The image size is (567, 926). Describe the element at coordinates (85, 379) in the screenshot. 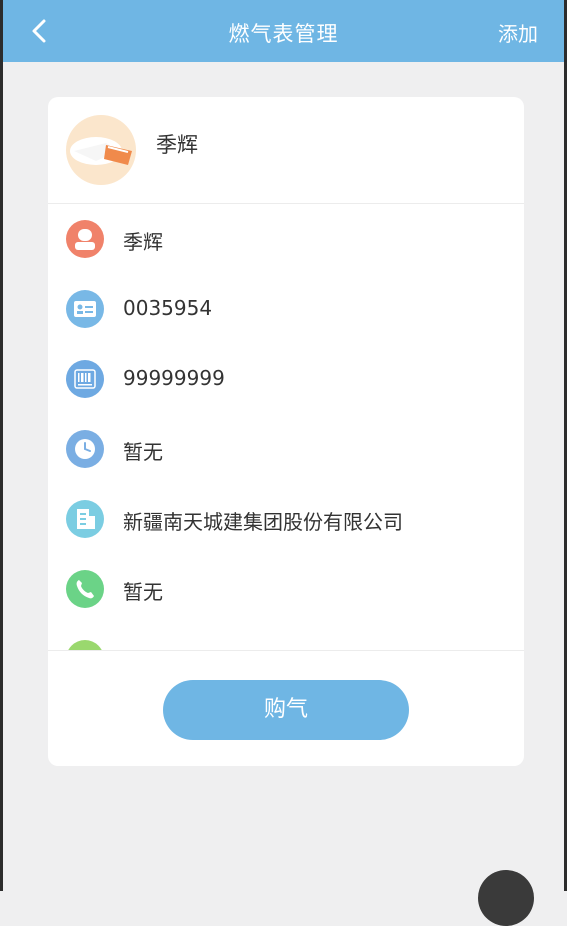

I see `barcode-icon` at that location.